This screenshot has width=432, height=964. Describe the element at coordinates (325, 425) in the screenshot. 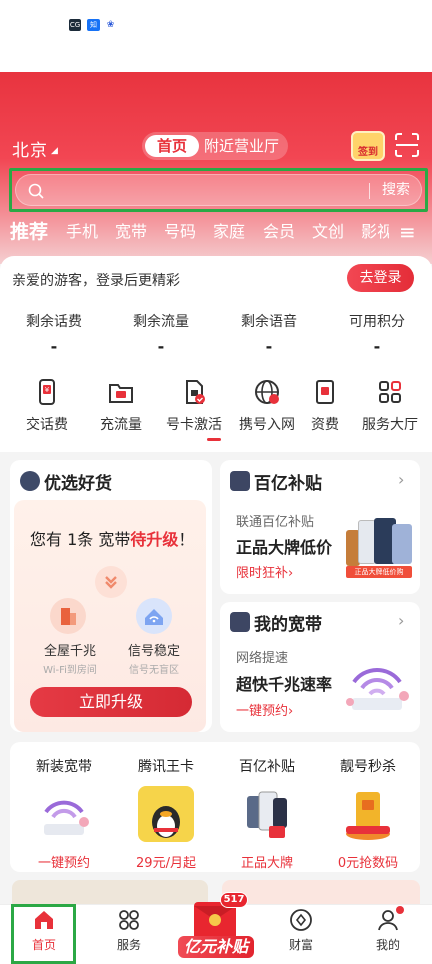

I see `service-label: 资费` at that location.